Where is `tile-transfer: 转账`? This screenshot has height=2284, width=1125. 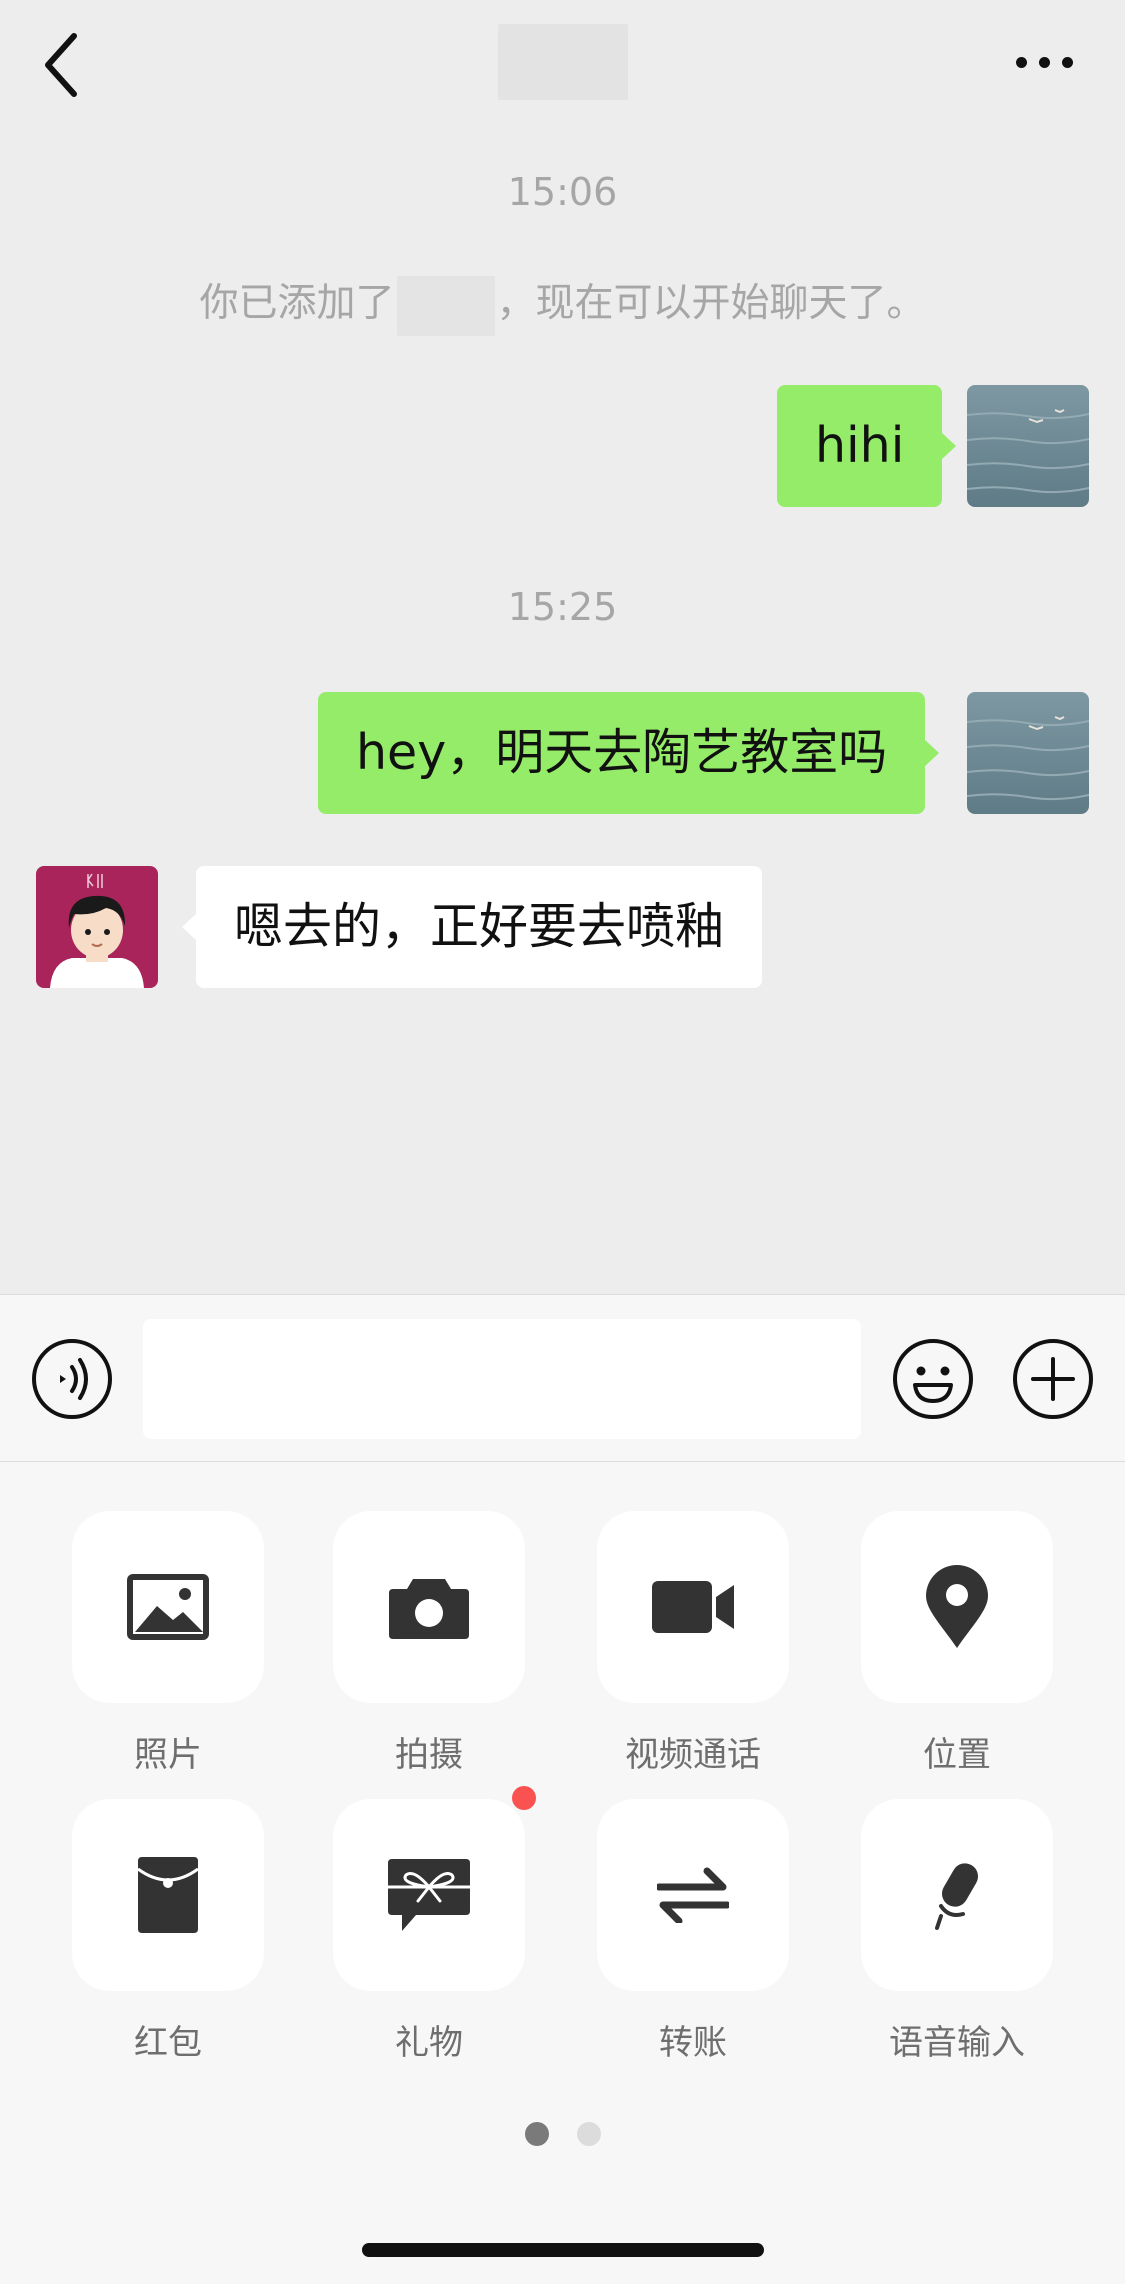
tile-transfer: 转账 is located at coordinates (693, 1931).